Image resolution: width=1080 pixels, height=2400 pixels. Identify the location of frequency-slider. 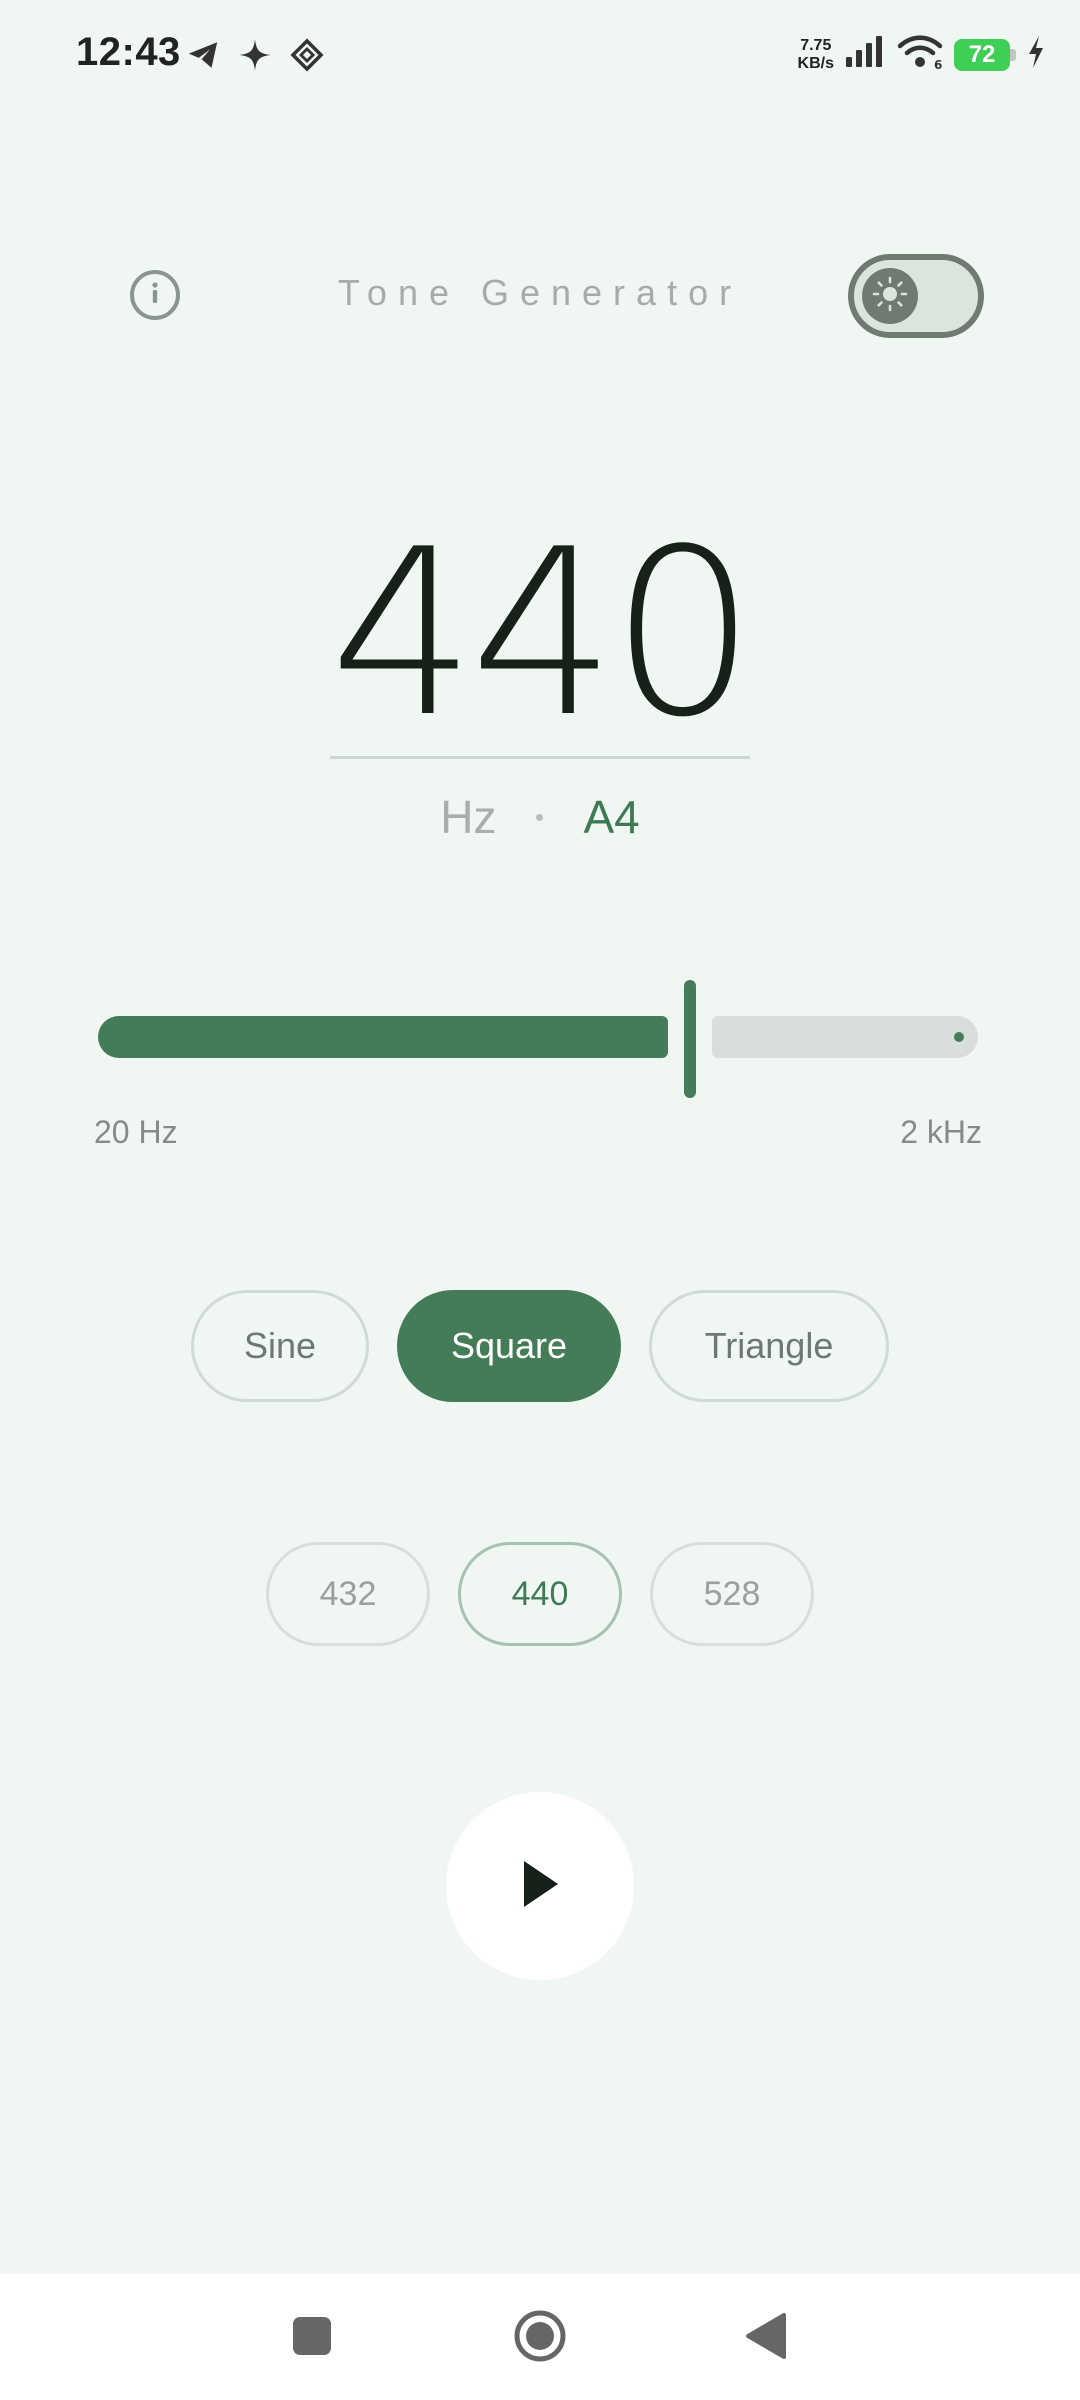
(538, 1038).